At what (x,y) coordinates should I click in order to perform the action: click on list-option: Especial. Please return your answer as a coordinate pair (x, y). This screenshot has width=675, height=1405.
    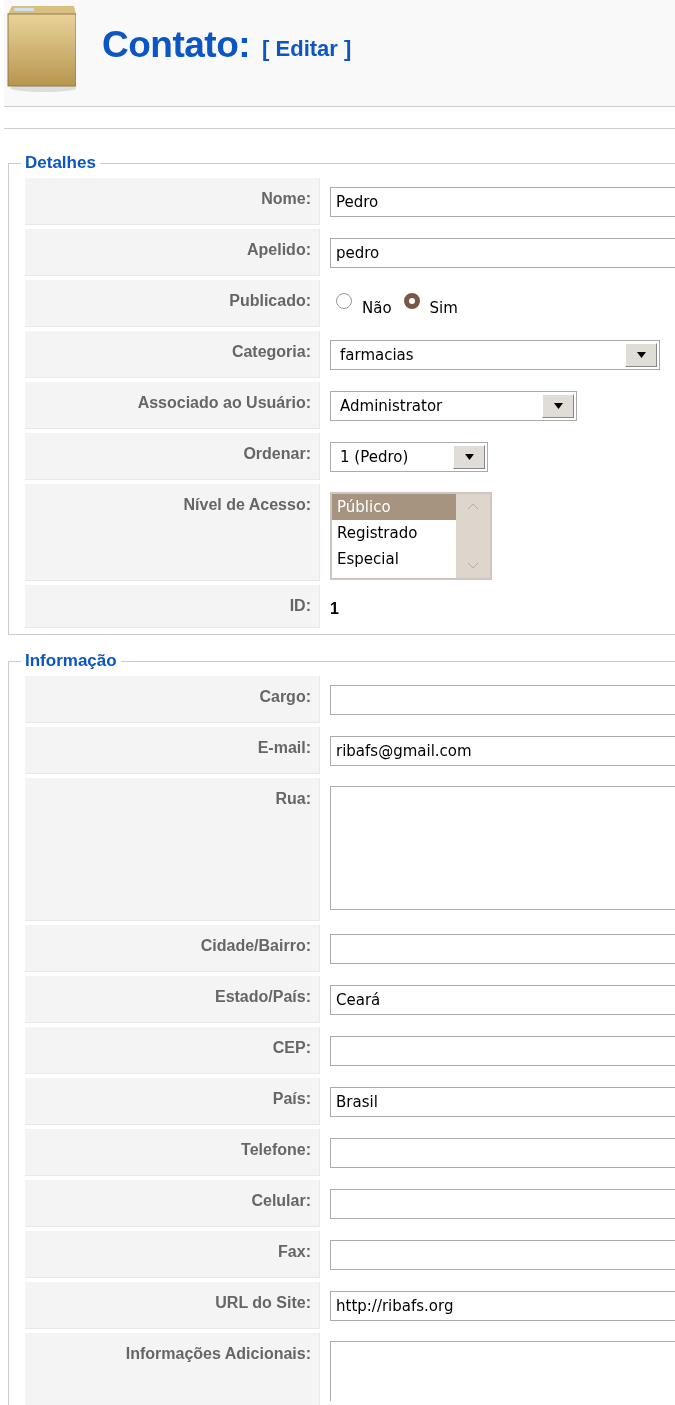
    Looking at the image, I should click on (394, 559).